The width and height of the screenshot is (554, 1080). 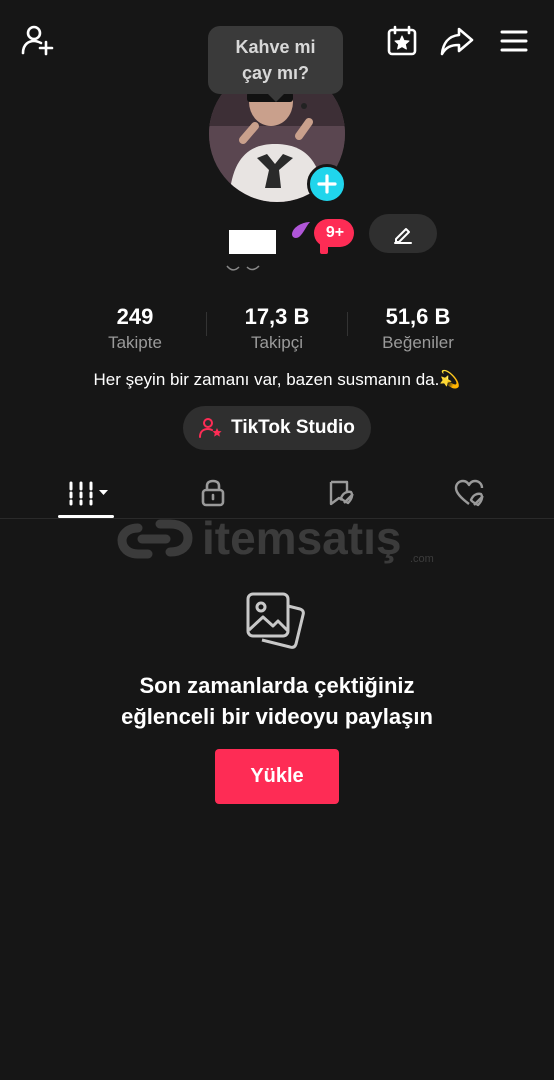 I want to click on menu-icon, so click(x=514, y=41).